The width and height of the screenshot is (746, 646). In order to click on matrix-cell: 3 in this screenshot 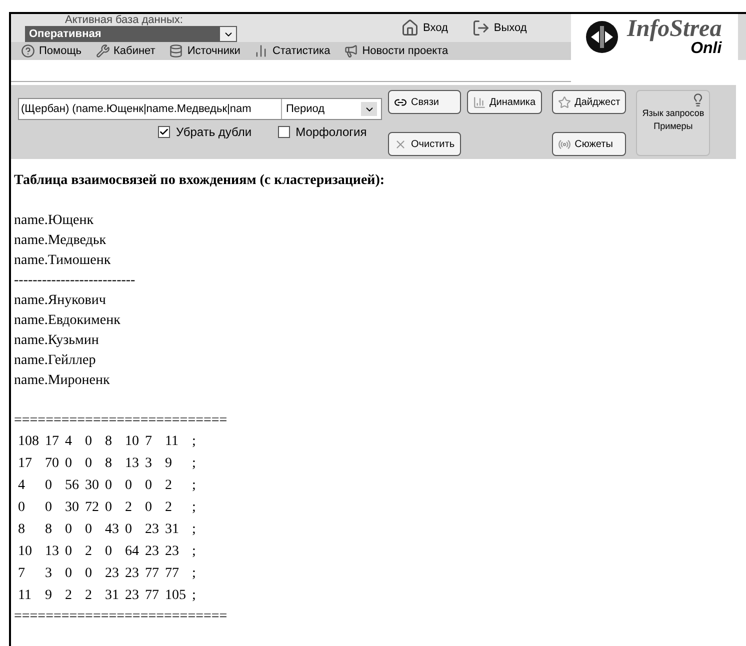, I will do `click(155, 464)`.